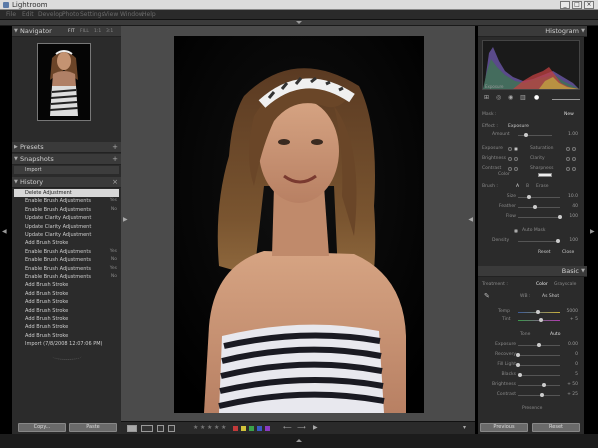 Image resolution: width=598 pixels, height=448 pixels. Describe the element at coordinates (92, 15) in the screenshot. I see `menu-settings: Settings` at that location.